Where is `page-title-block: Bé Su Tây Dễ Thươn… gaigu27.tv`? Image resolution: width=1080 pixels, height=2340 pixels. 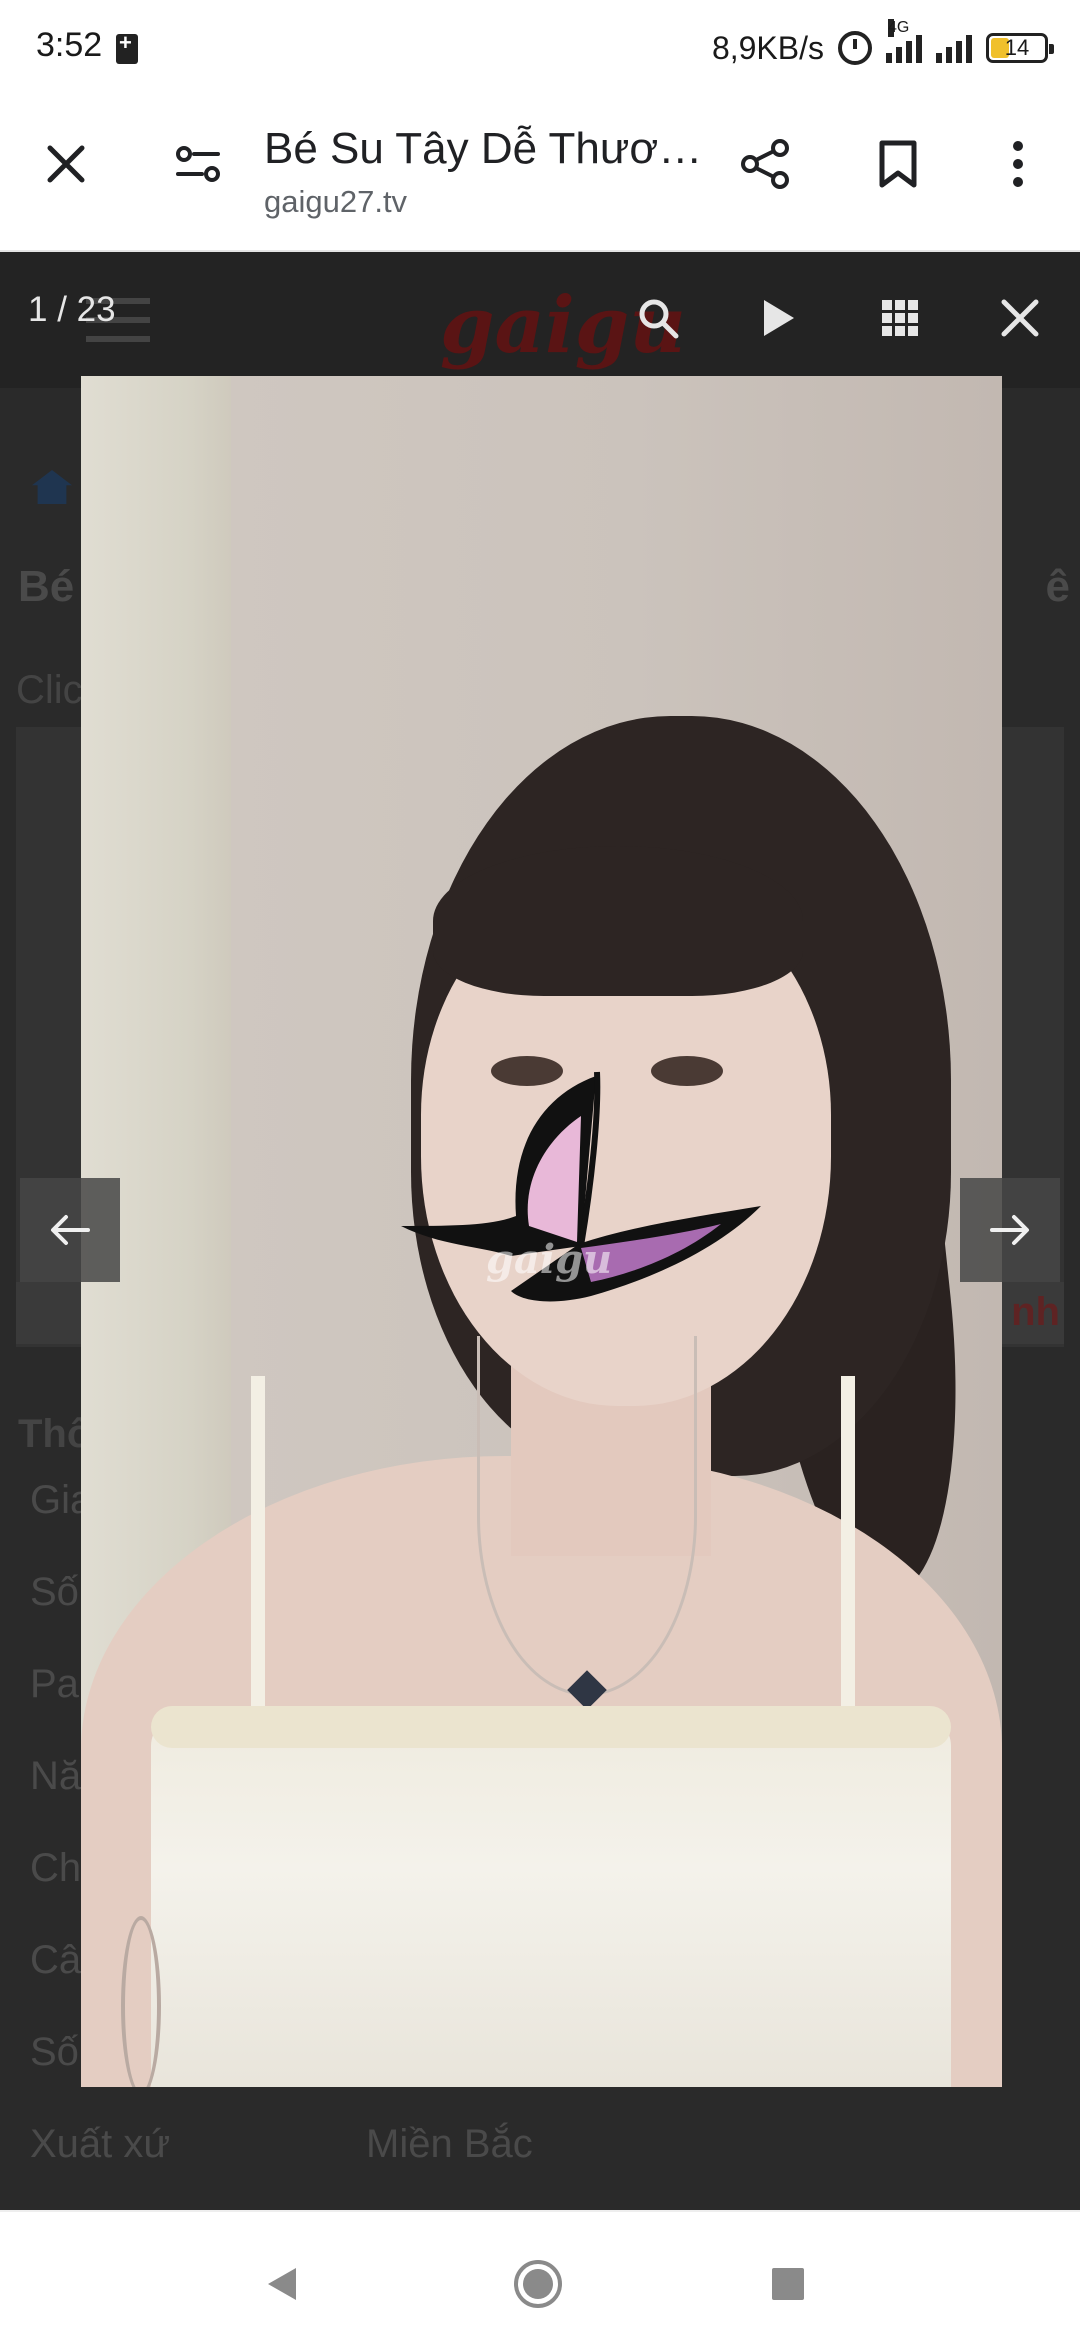
page-title-block: Bé Su Tây Dễ Thươn… gaigu27.tv is located at coordinates (484, 172).